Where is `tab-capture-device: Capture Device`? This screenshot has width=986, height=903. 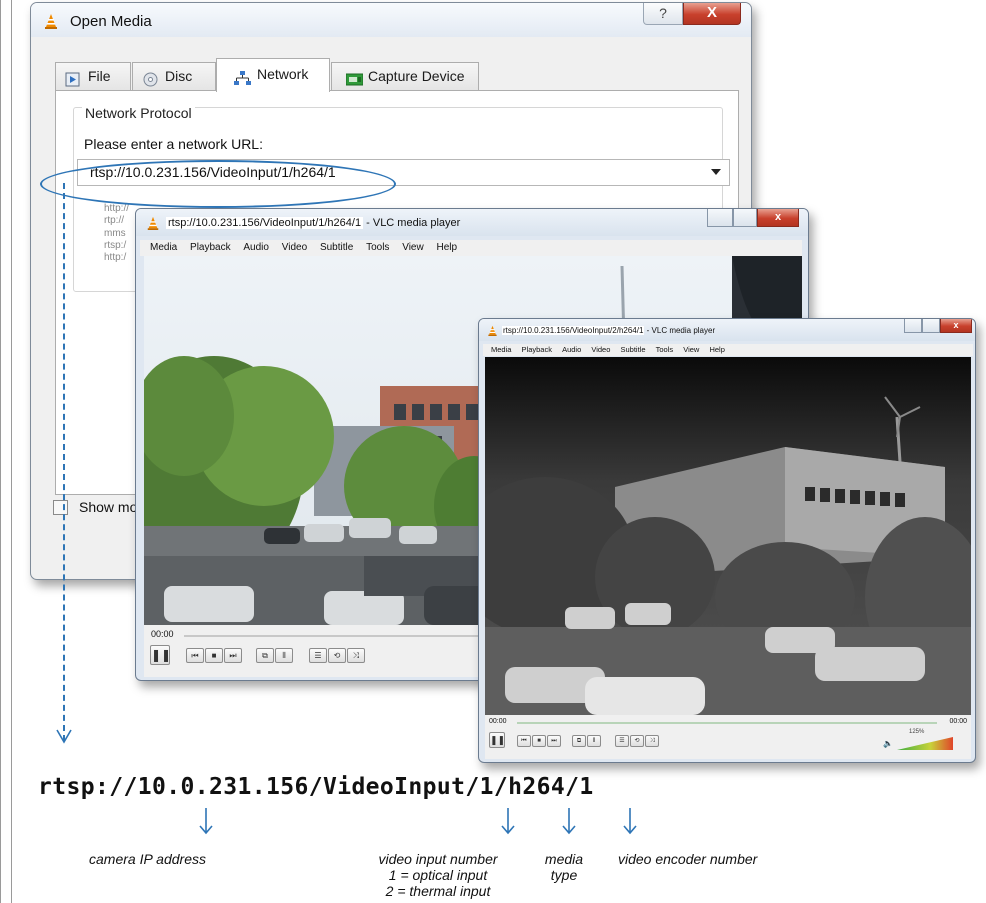
tab-capture-device: Capture Device is located at coordinates (405, 76).